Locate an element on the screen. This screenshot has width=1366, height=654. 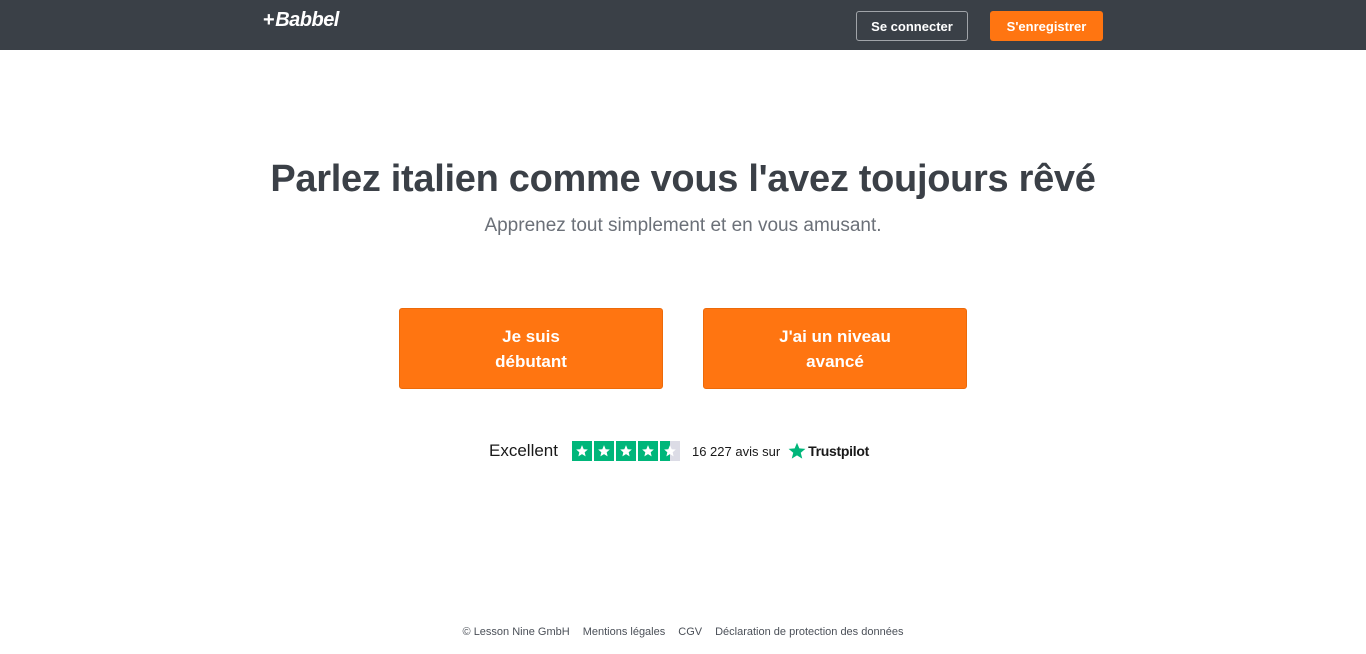
register-button: S'enregistrer is located at coordinates (1046, 26).